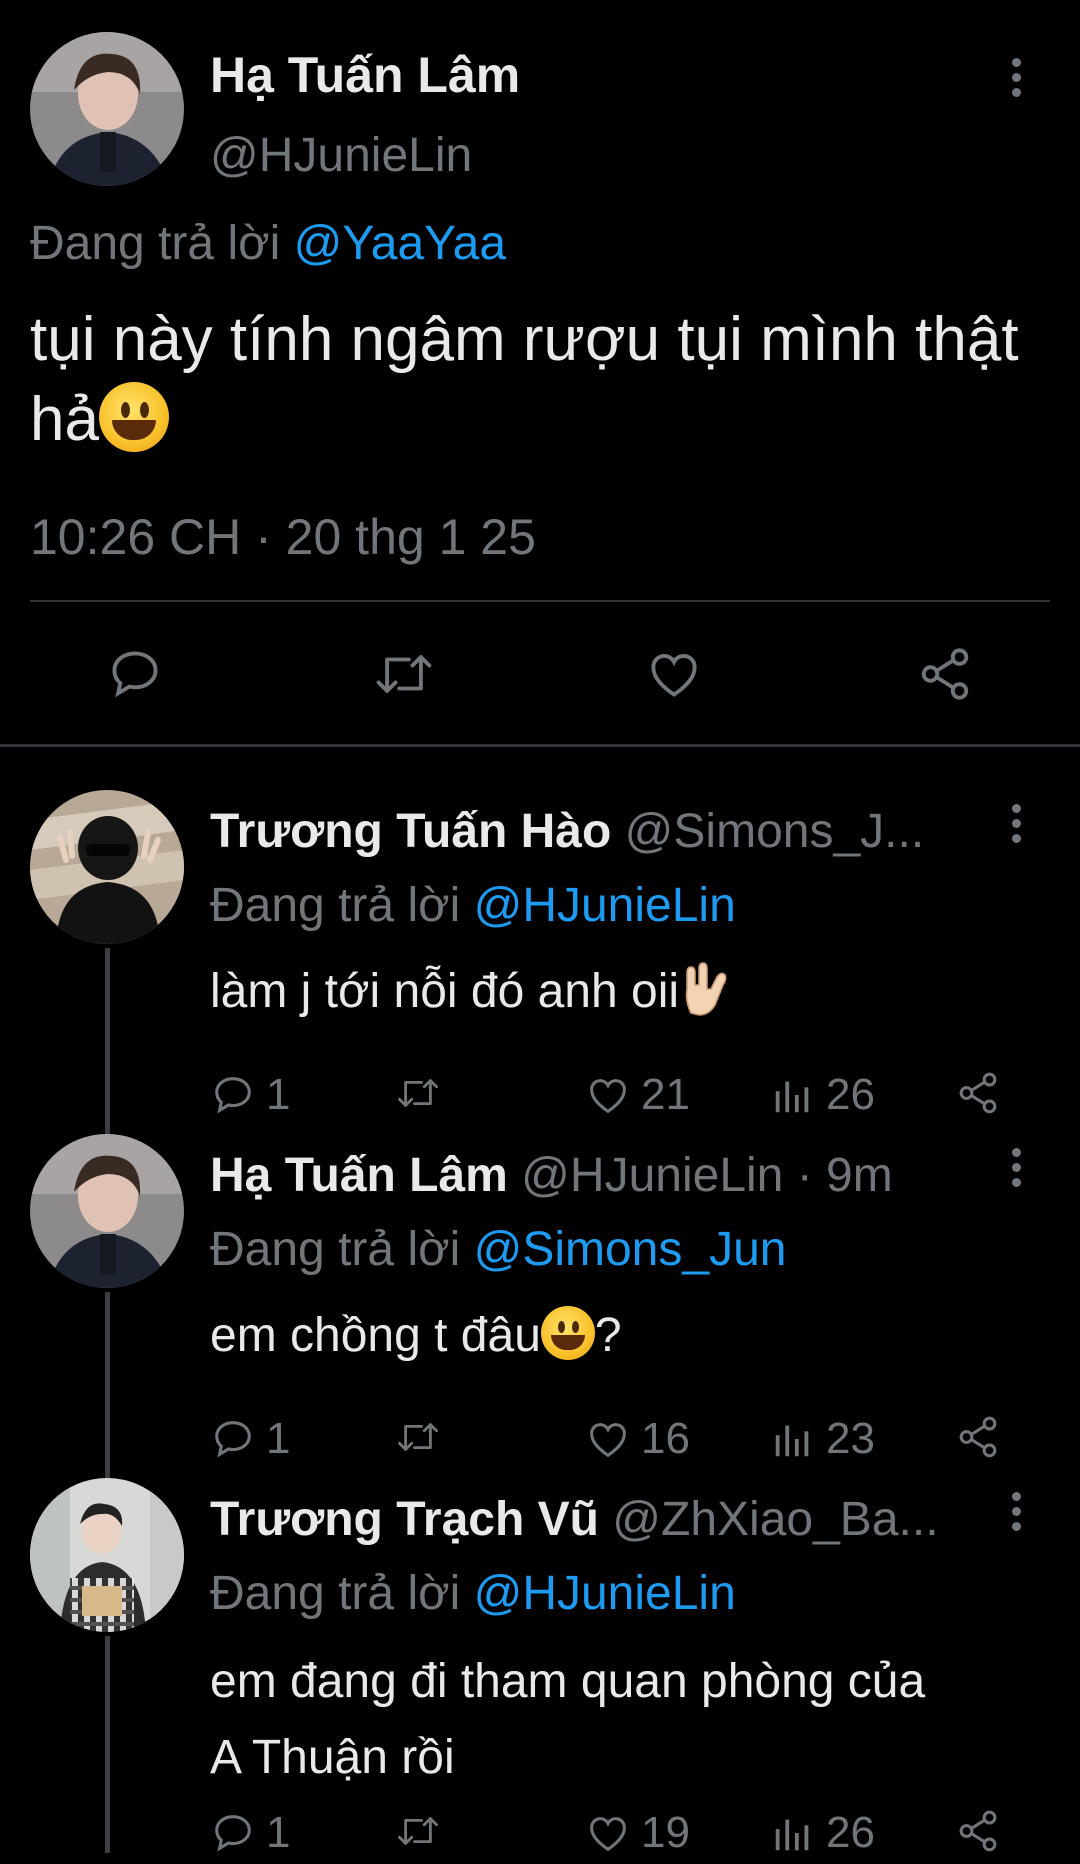 The image size is (1080, 1864). Describe the element at coordinates (665, 1832) in the screenshot. I see `like-count: 19` at that location.